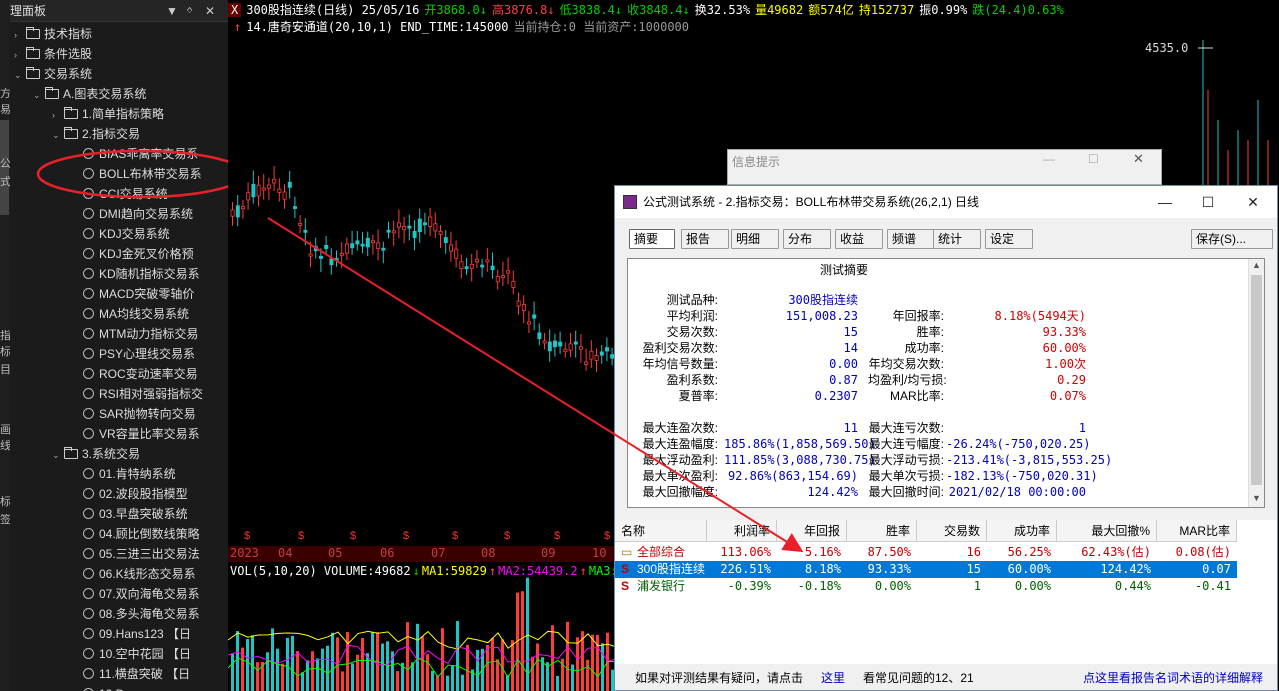 This screenshot has height=691, width=1279. Describe the element at coordinates (812, 531) in the screenshot. I see `grid-header: 年回报` at that location.